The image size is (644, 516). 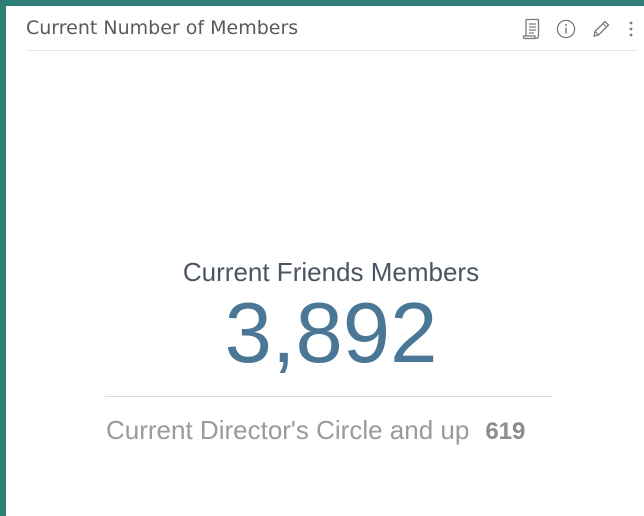 What do you see at coordinates (331, 333) in the screenshot?
I see `primary-kpi-value: 3,892` at bounding box center [331, 333].